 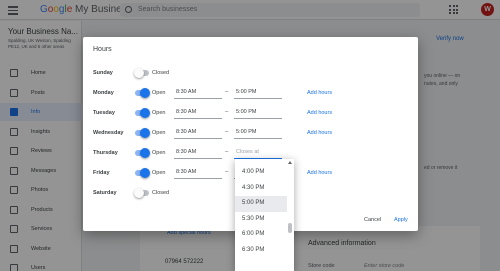 I want to click on day-label: Tuesday, so click(x=104, y=113).